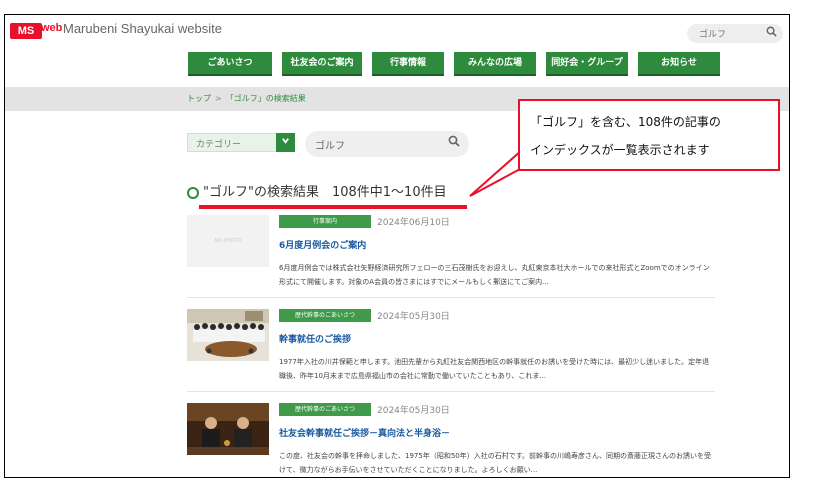  Describe the element at coordinates (364, 432) in the screenshot. I see `article-title: 社友会幹事就任ご挨拶－真向法と半身浴－` at that location.